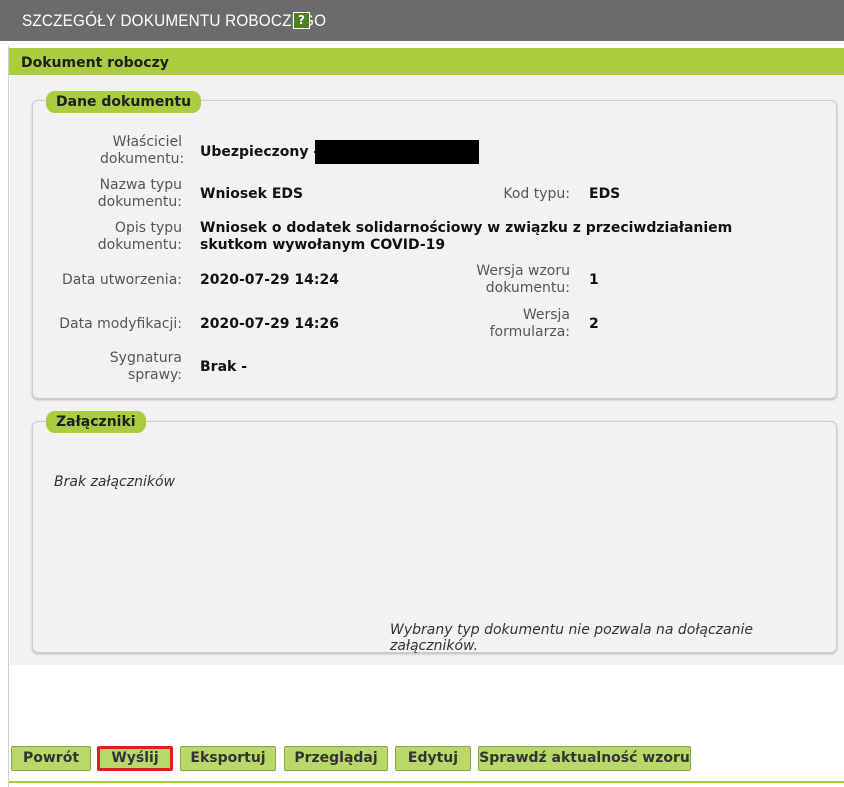 This screenshot has height=787, width=844. I want to click on type-desc-label: Opis typu dokumentu:, so click(139, 236).